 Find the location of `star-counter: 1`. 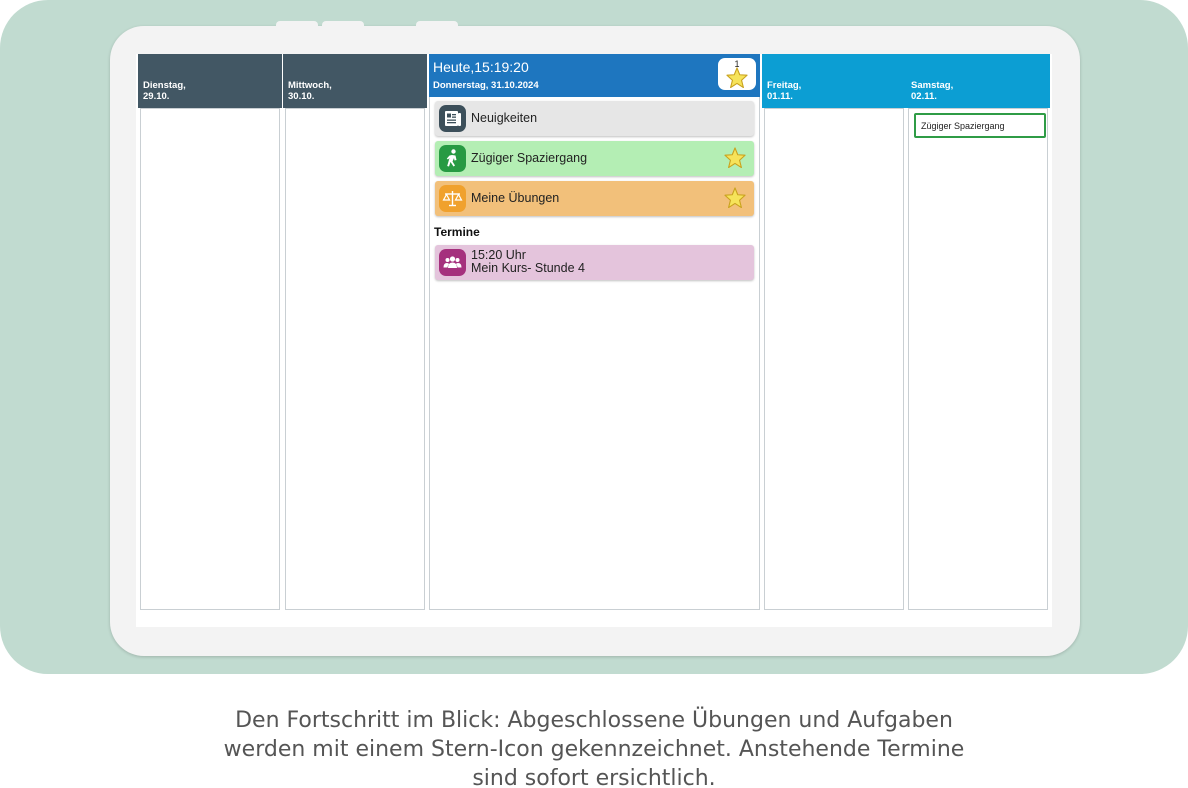

star-counter: 1 is located at coordinates (737, 74).